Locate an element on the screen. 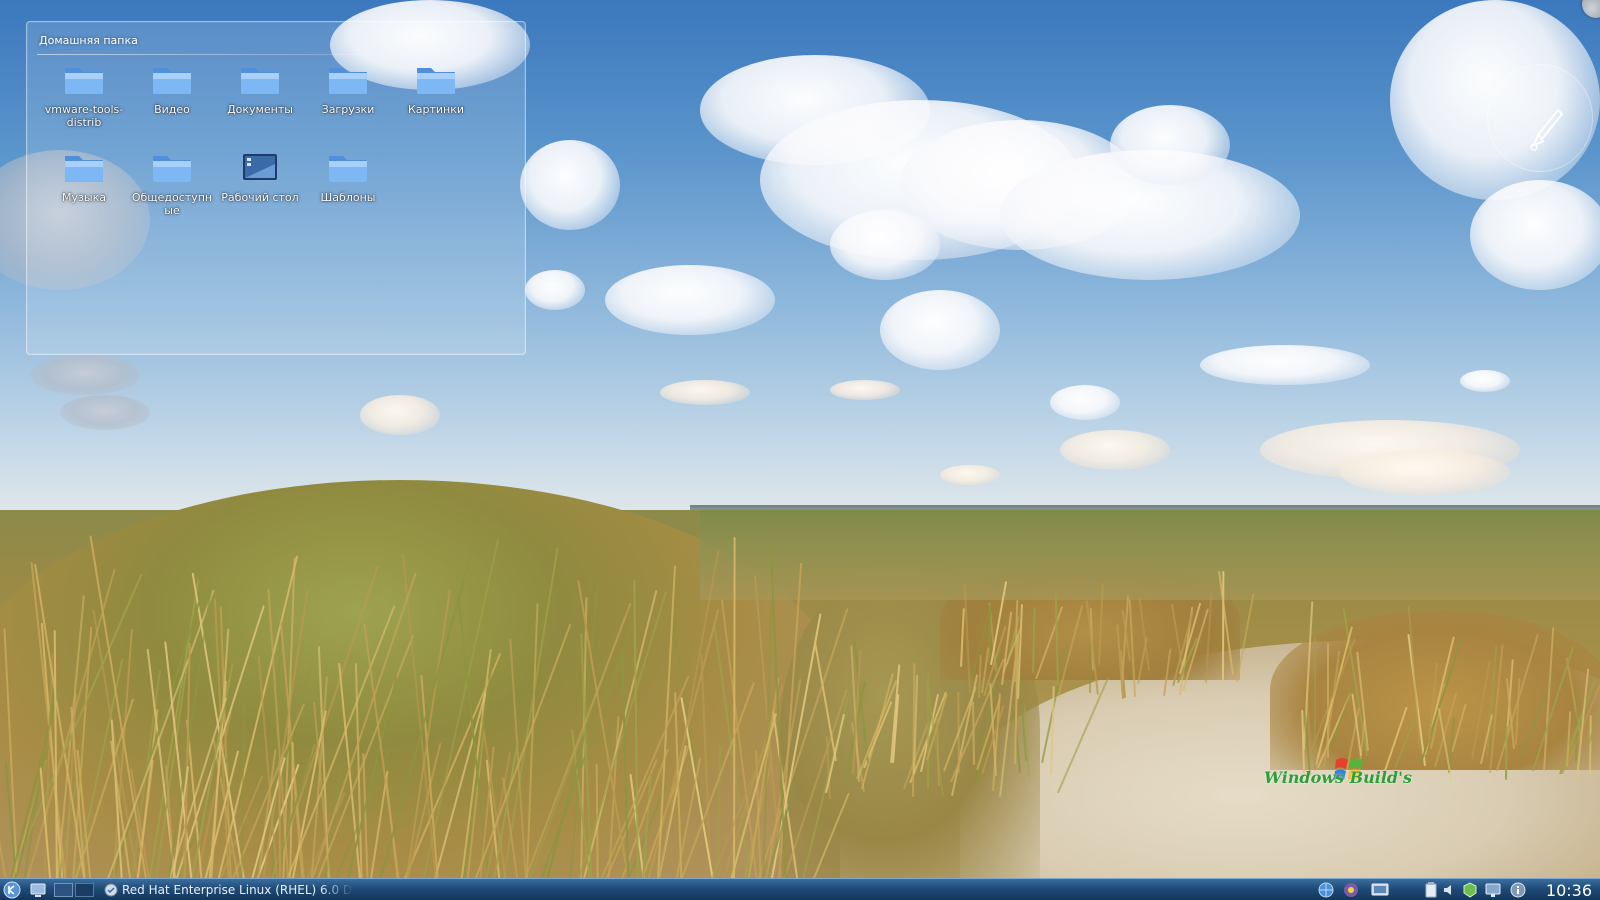  watermark-text: Windows Build's is located at coordinates (1338, 777).